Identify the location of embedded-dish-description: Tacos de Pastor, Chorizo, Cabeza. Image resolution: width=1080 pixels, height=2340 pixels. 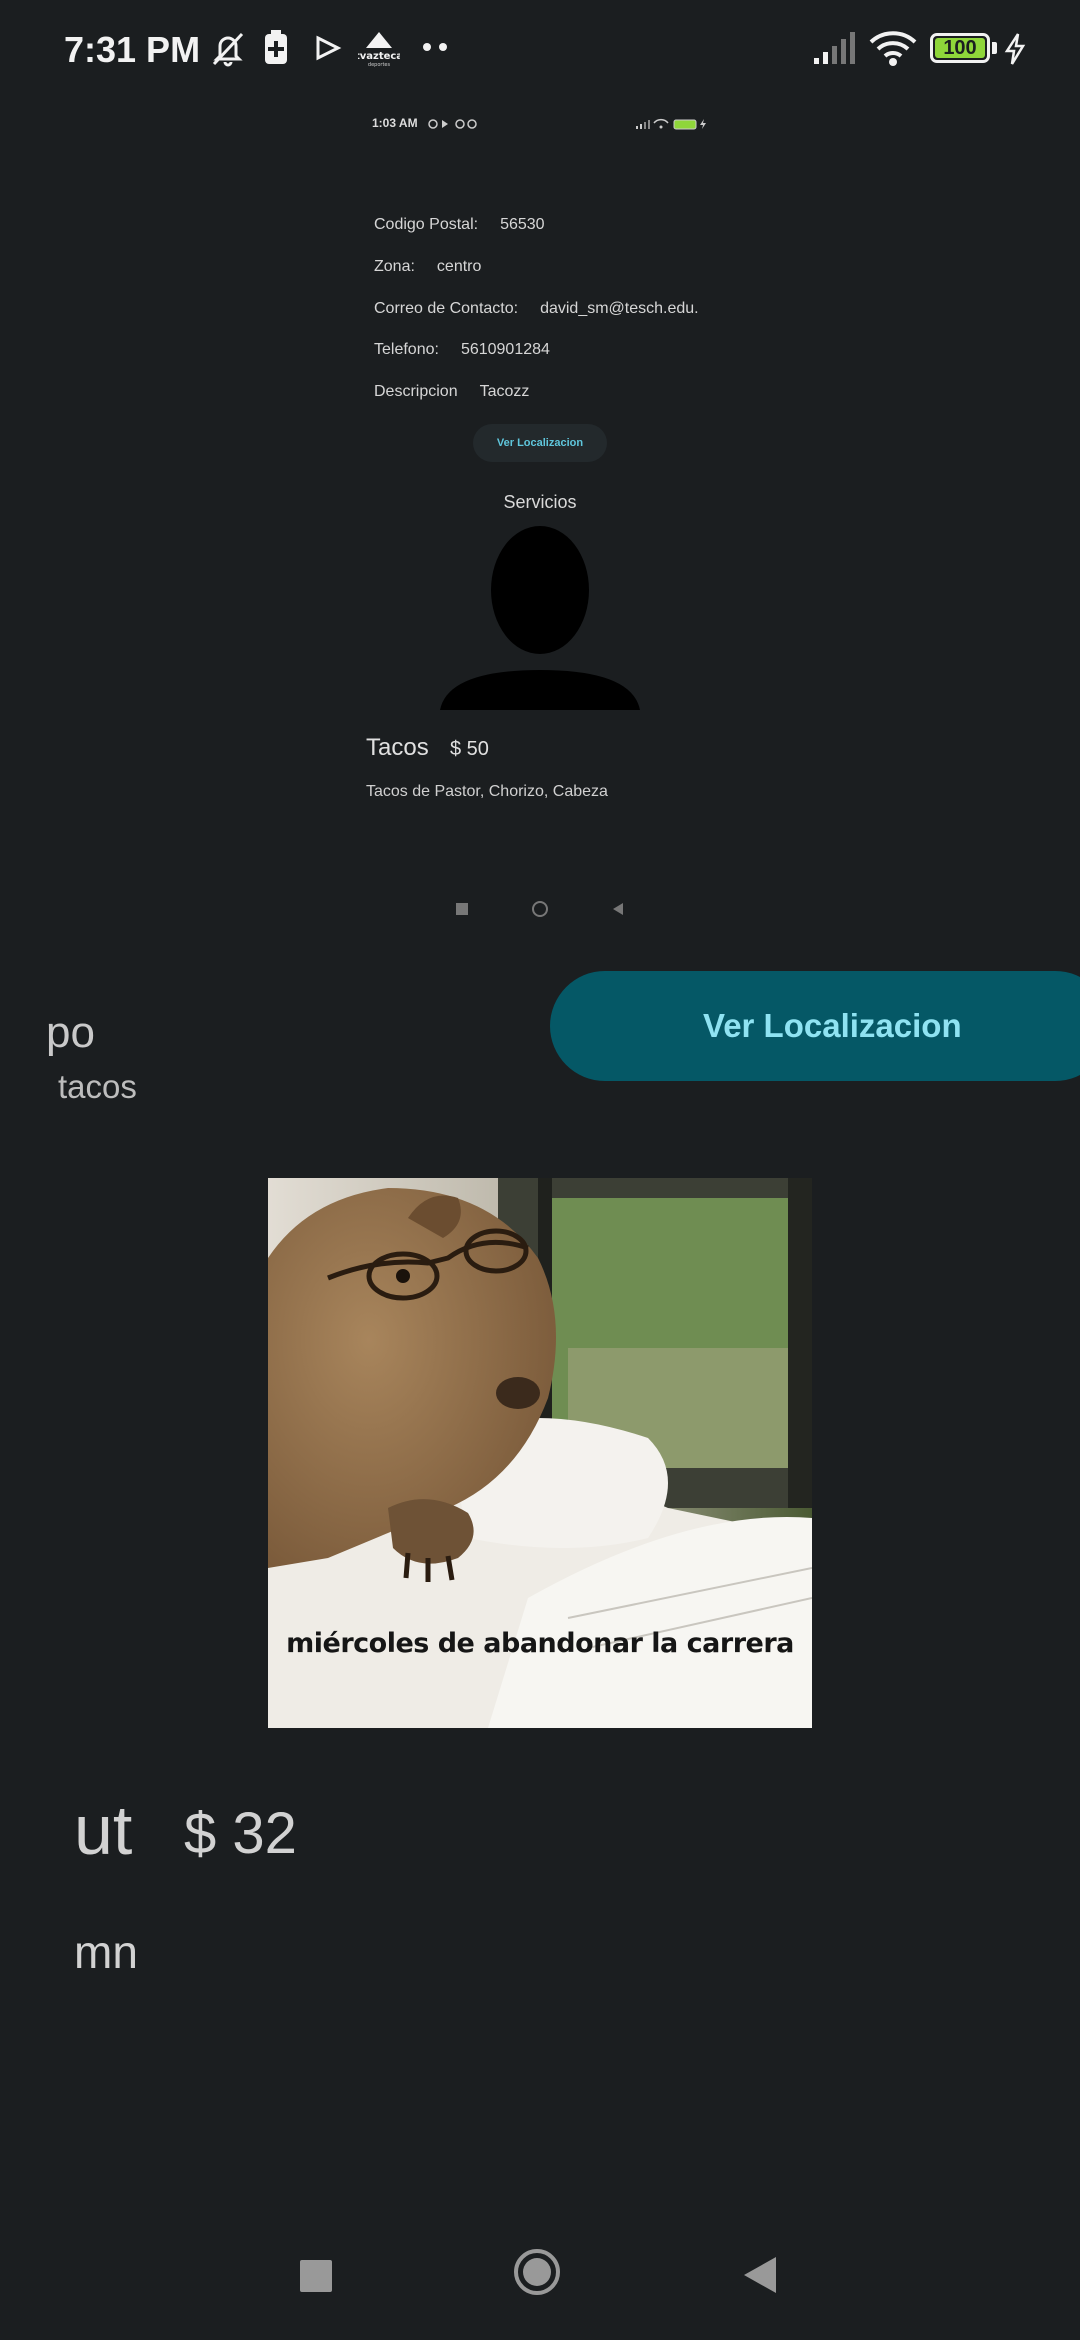
(487, 791).